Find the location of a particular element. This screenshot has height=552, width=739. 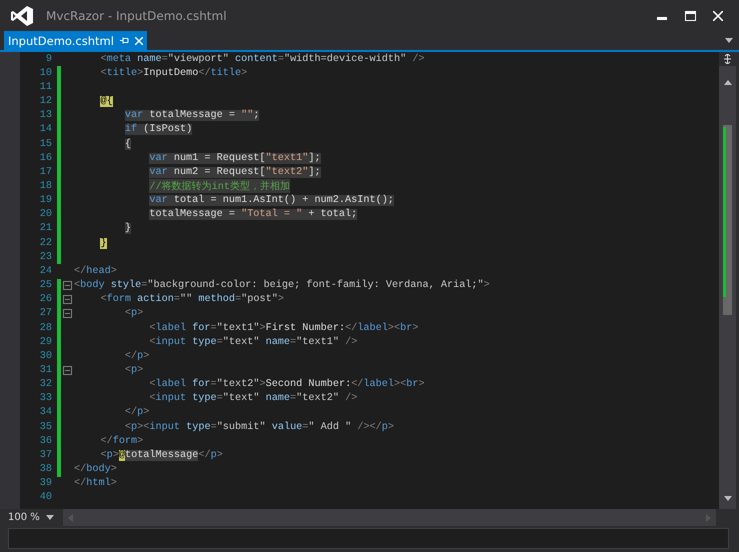

code-line: <p>@totalMessage</p> is located at coordinates (161, 455).